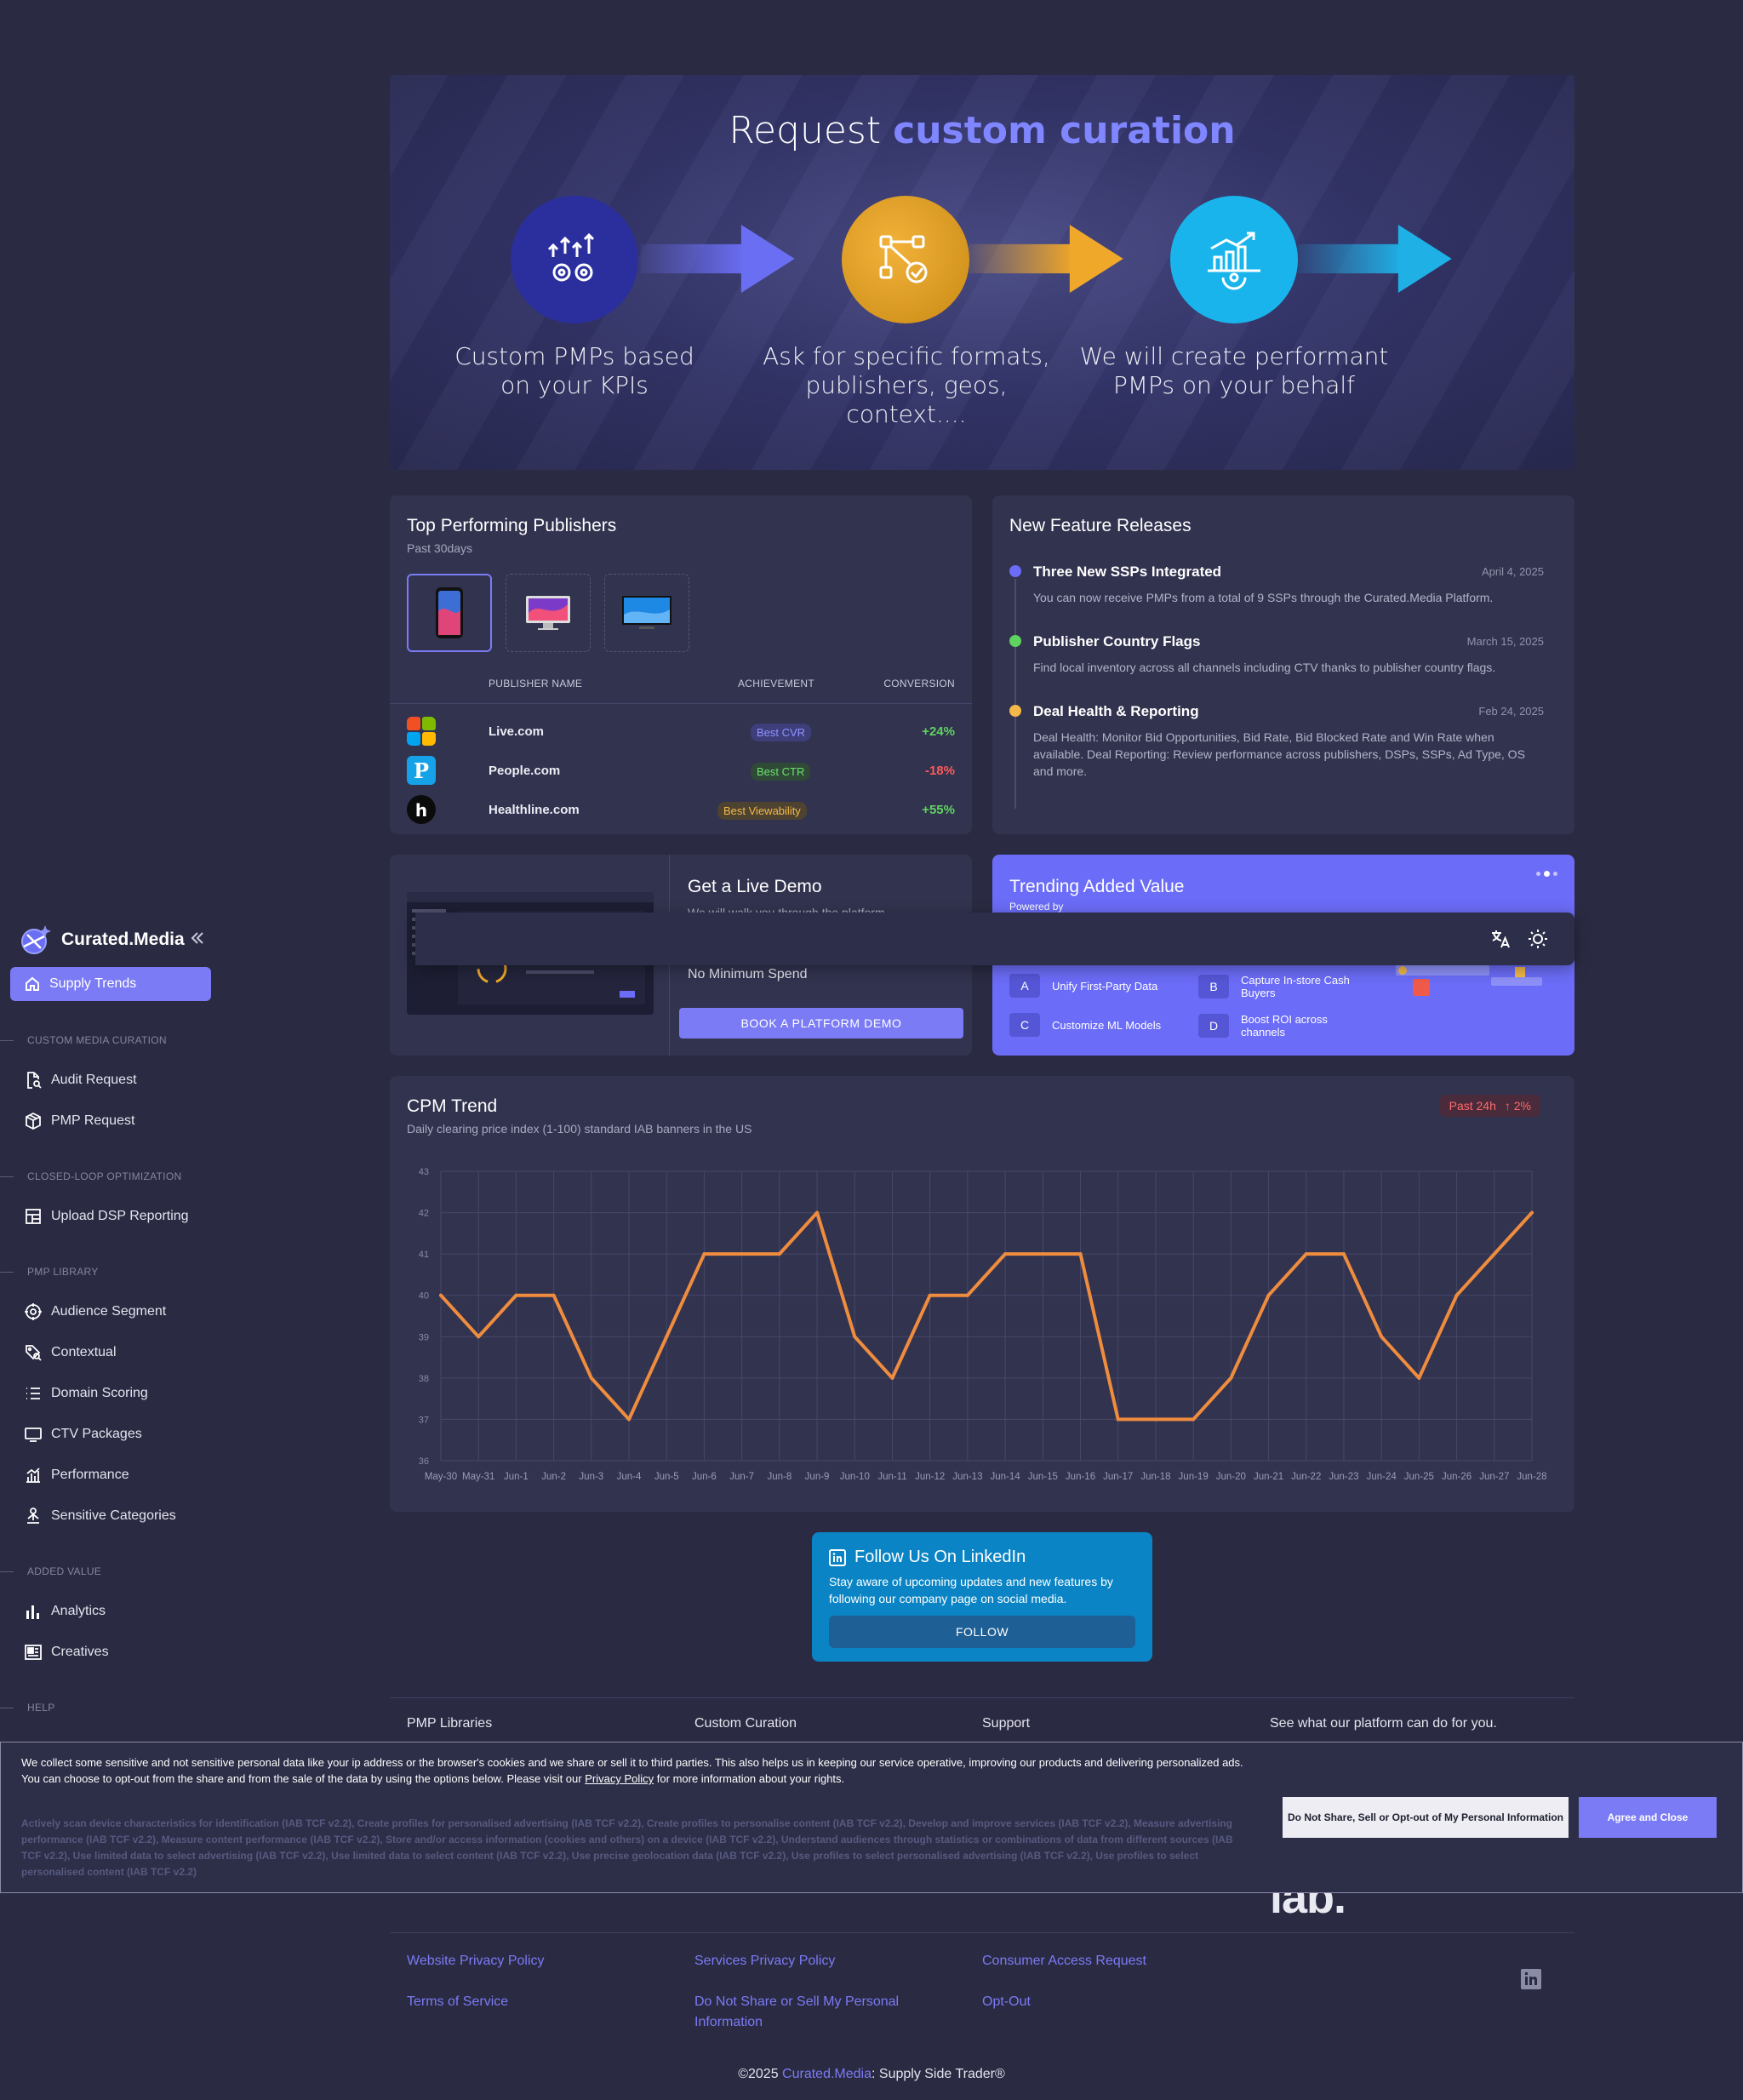 This screenshot has width=1743, height=2100. Describe the element at coordinates (681, 769) in the screenshot. I see `table-row: P People.com Best CTR -18%` at that location.